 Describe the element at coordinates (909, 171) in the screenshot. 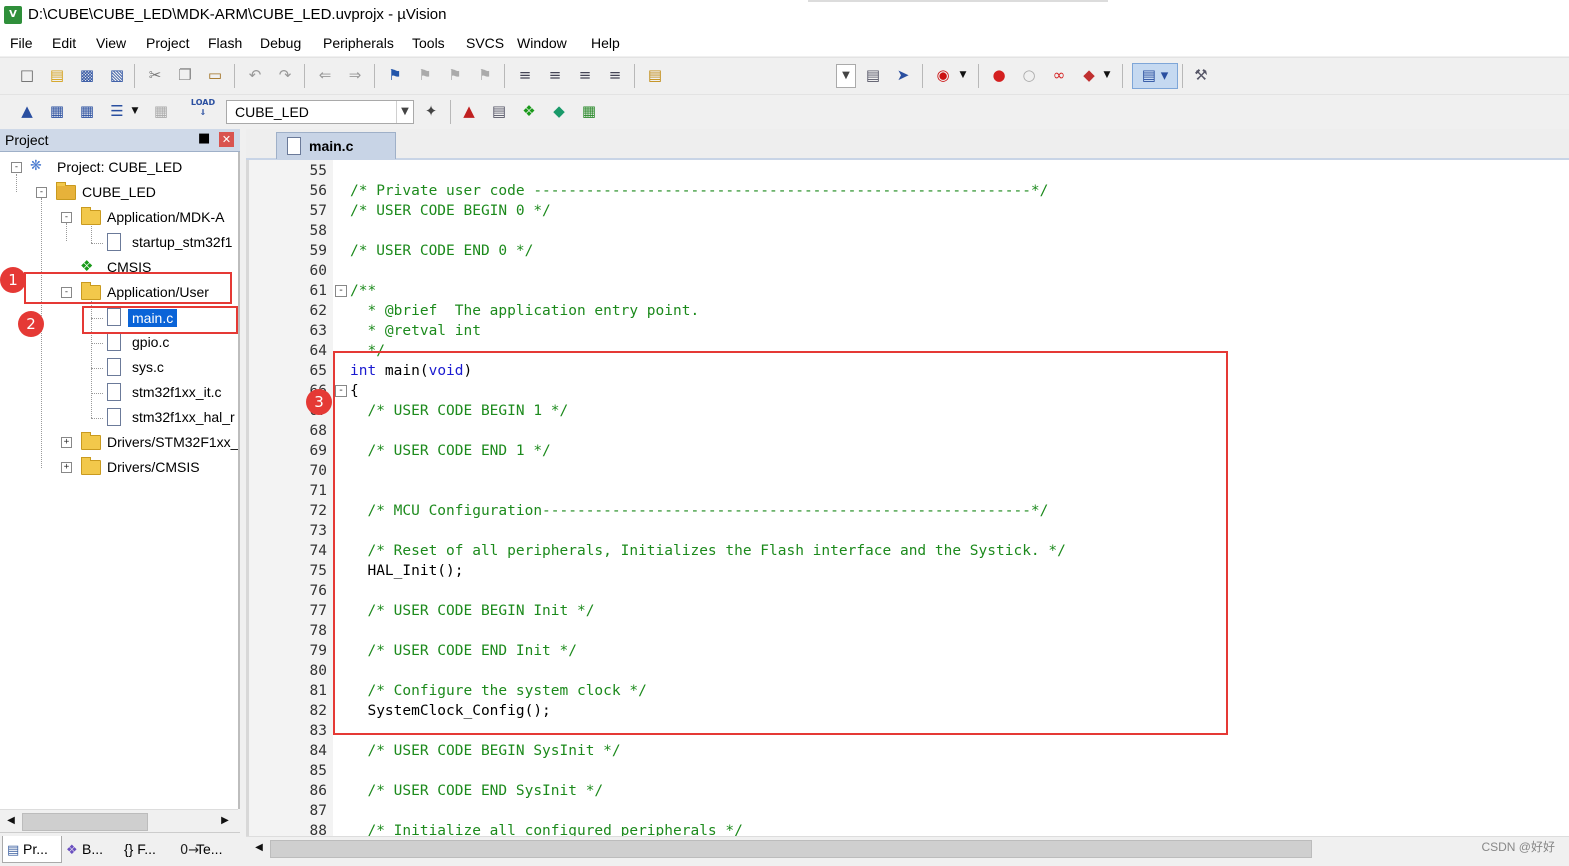

I see `code-line: 55` at that location.